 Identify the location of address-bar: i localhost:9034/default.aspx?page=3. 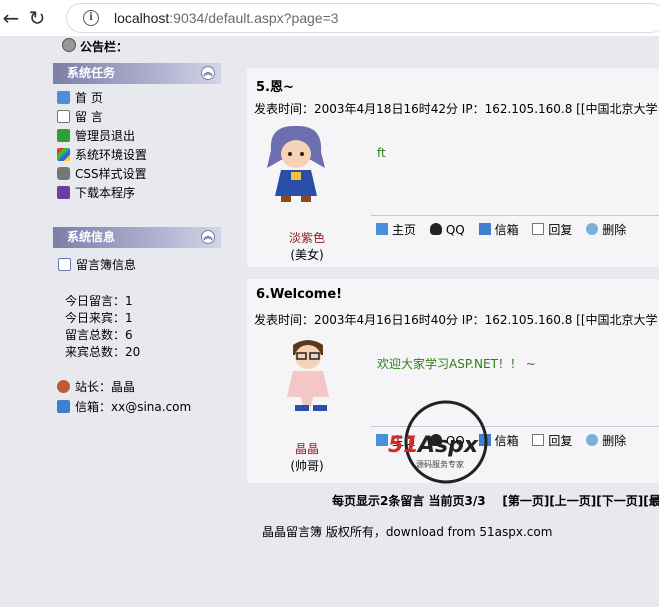
(362, 18).